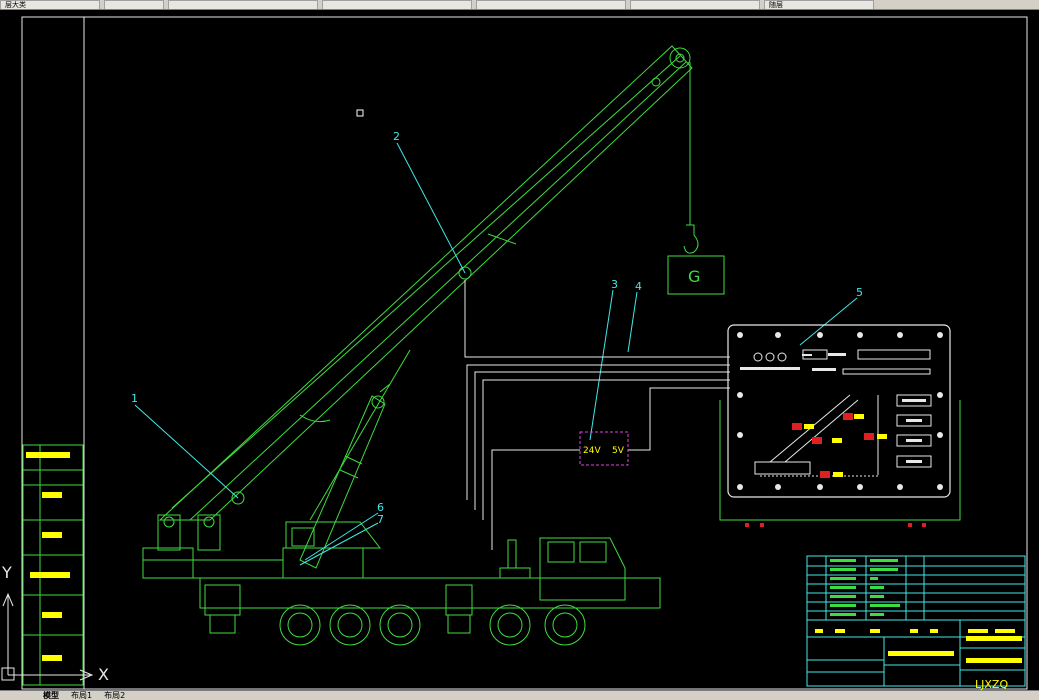 The height and width of the screenshot is (700, 1039). I want to click on callout-7: 7, so click(380, 519).